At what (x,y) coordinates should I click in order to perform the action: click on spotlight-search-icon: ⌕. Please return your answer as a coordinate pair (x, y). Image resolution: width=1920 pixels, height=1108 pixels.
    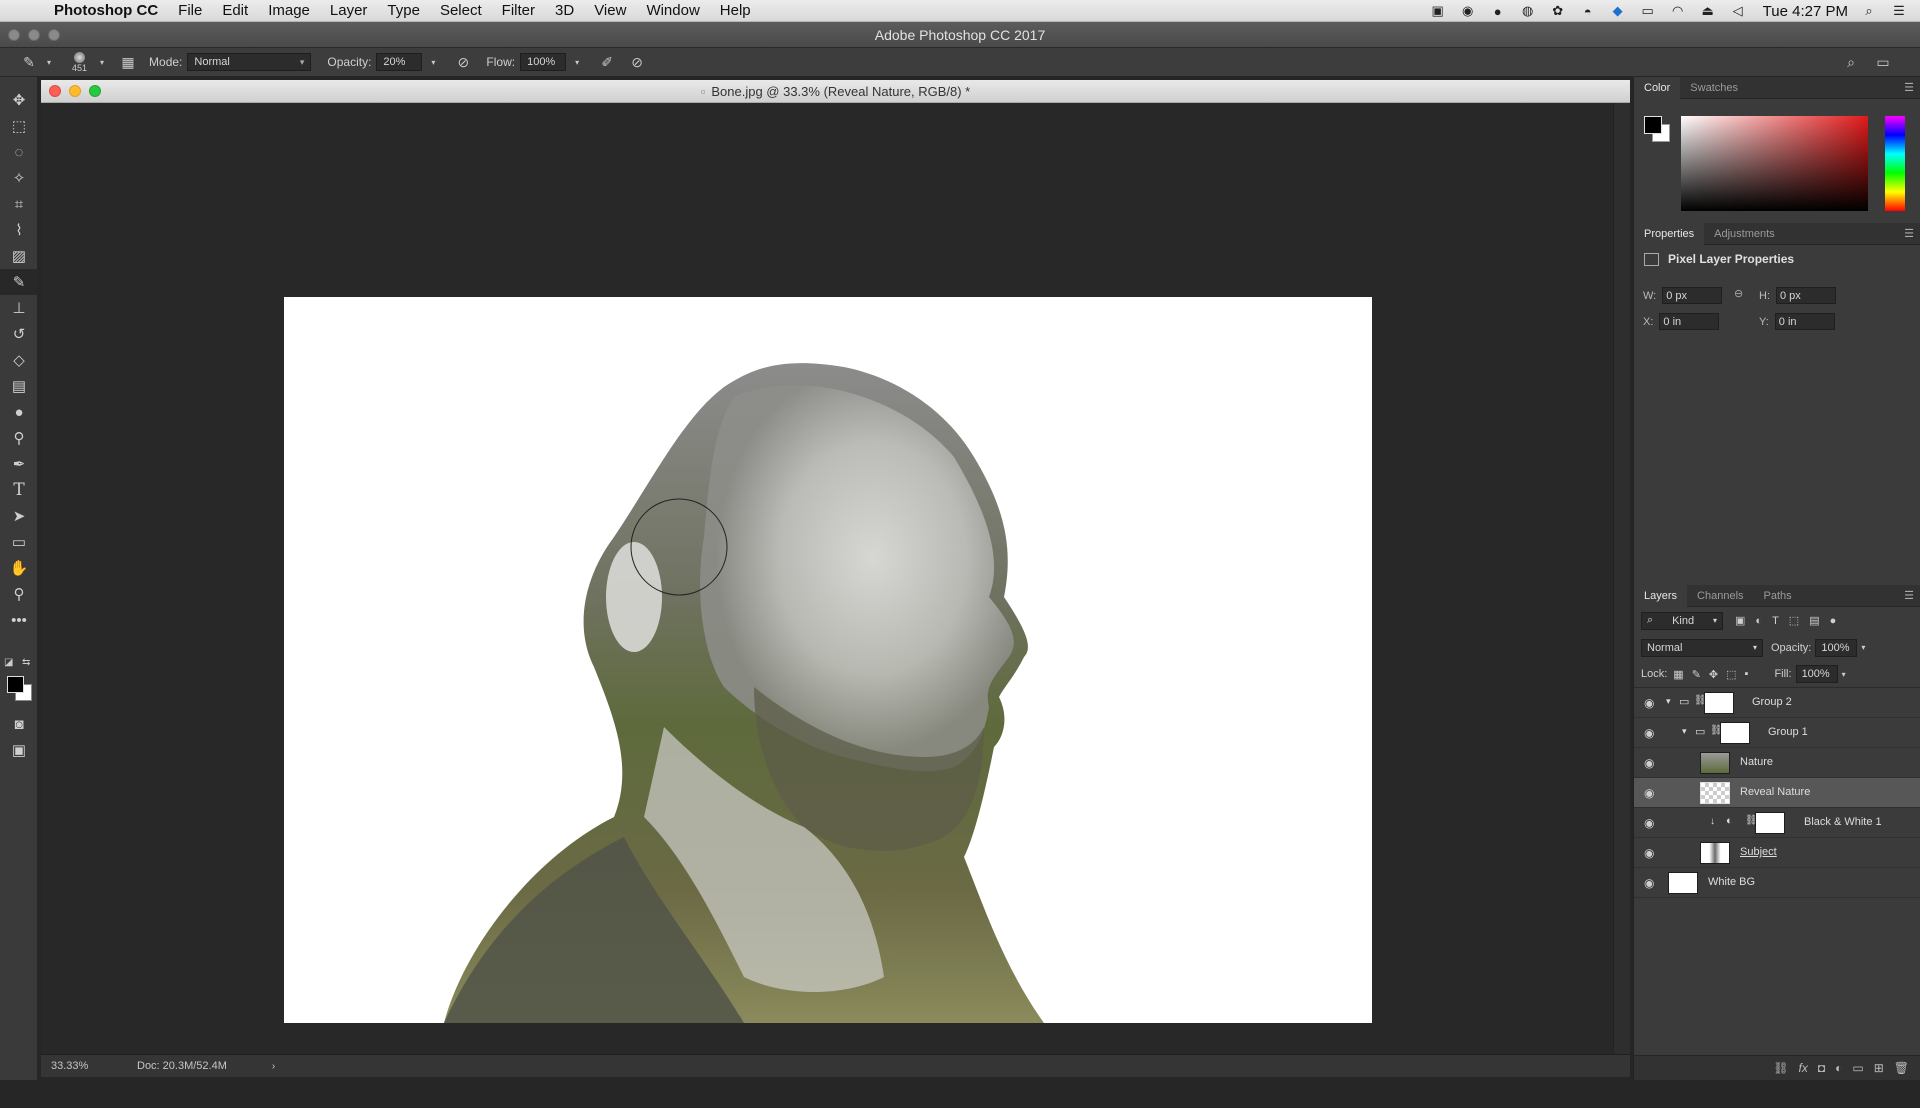
    Looking at the image, I should click on (1869, 10).